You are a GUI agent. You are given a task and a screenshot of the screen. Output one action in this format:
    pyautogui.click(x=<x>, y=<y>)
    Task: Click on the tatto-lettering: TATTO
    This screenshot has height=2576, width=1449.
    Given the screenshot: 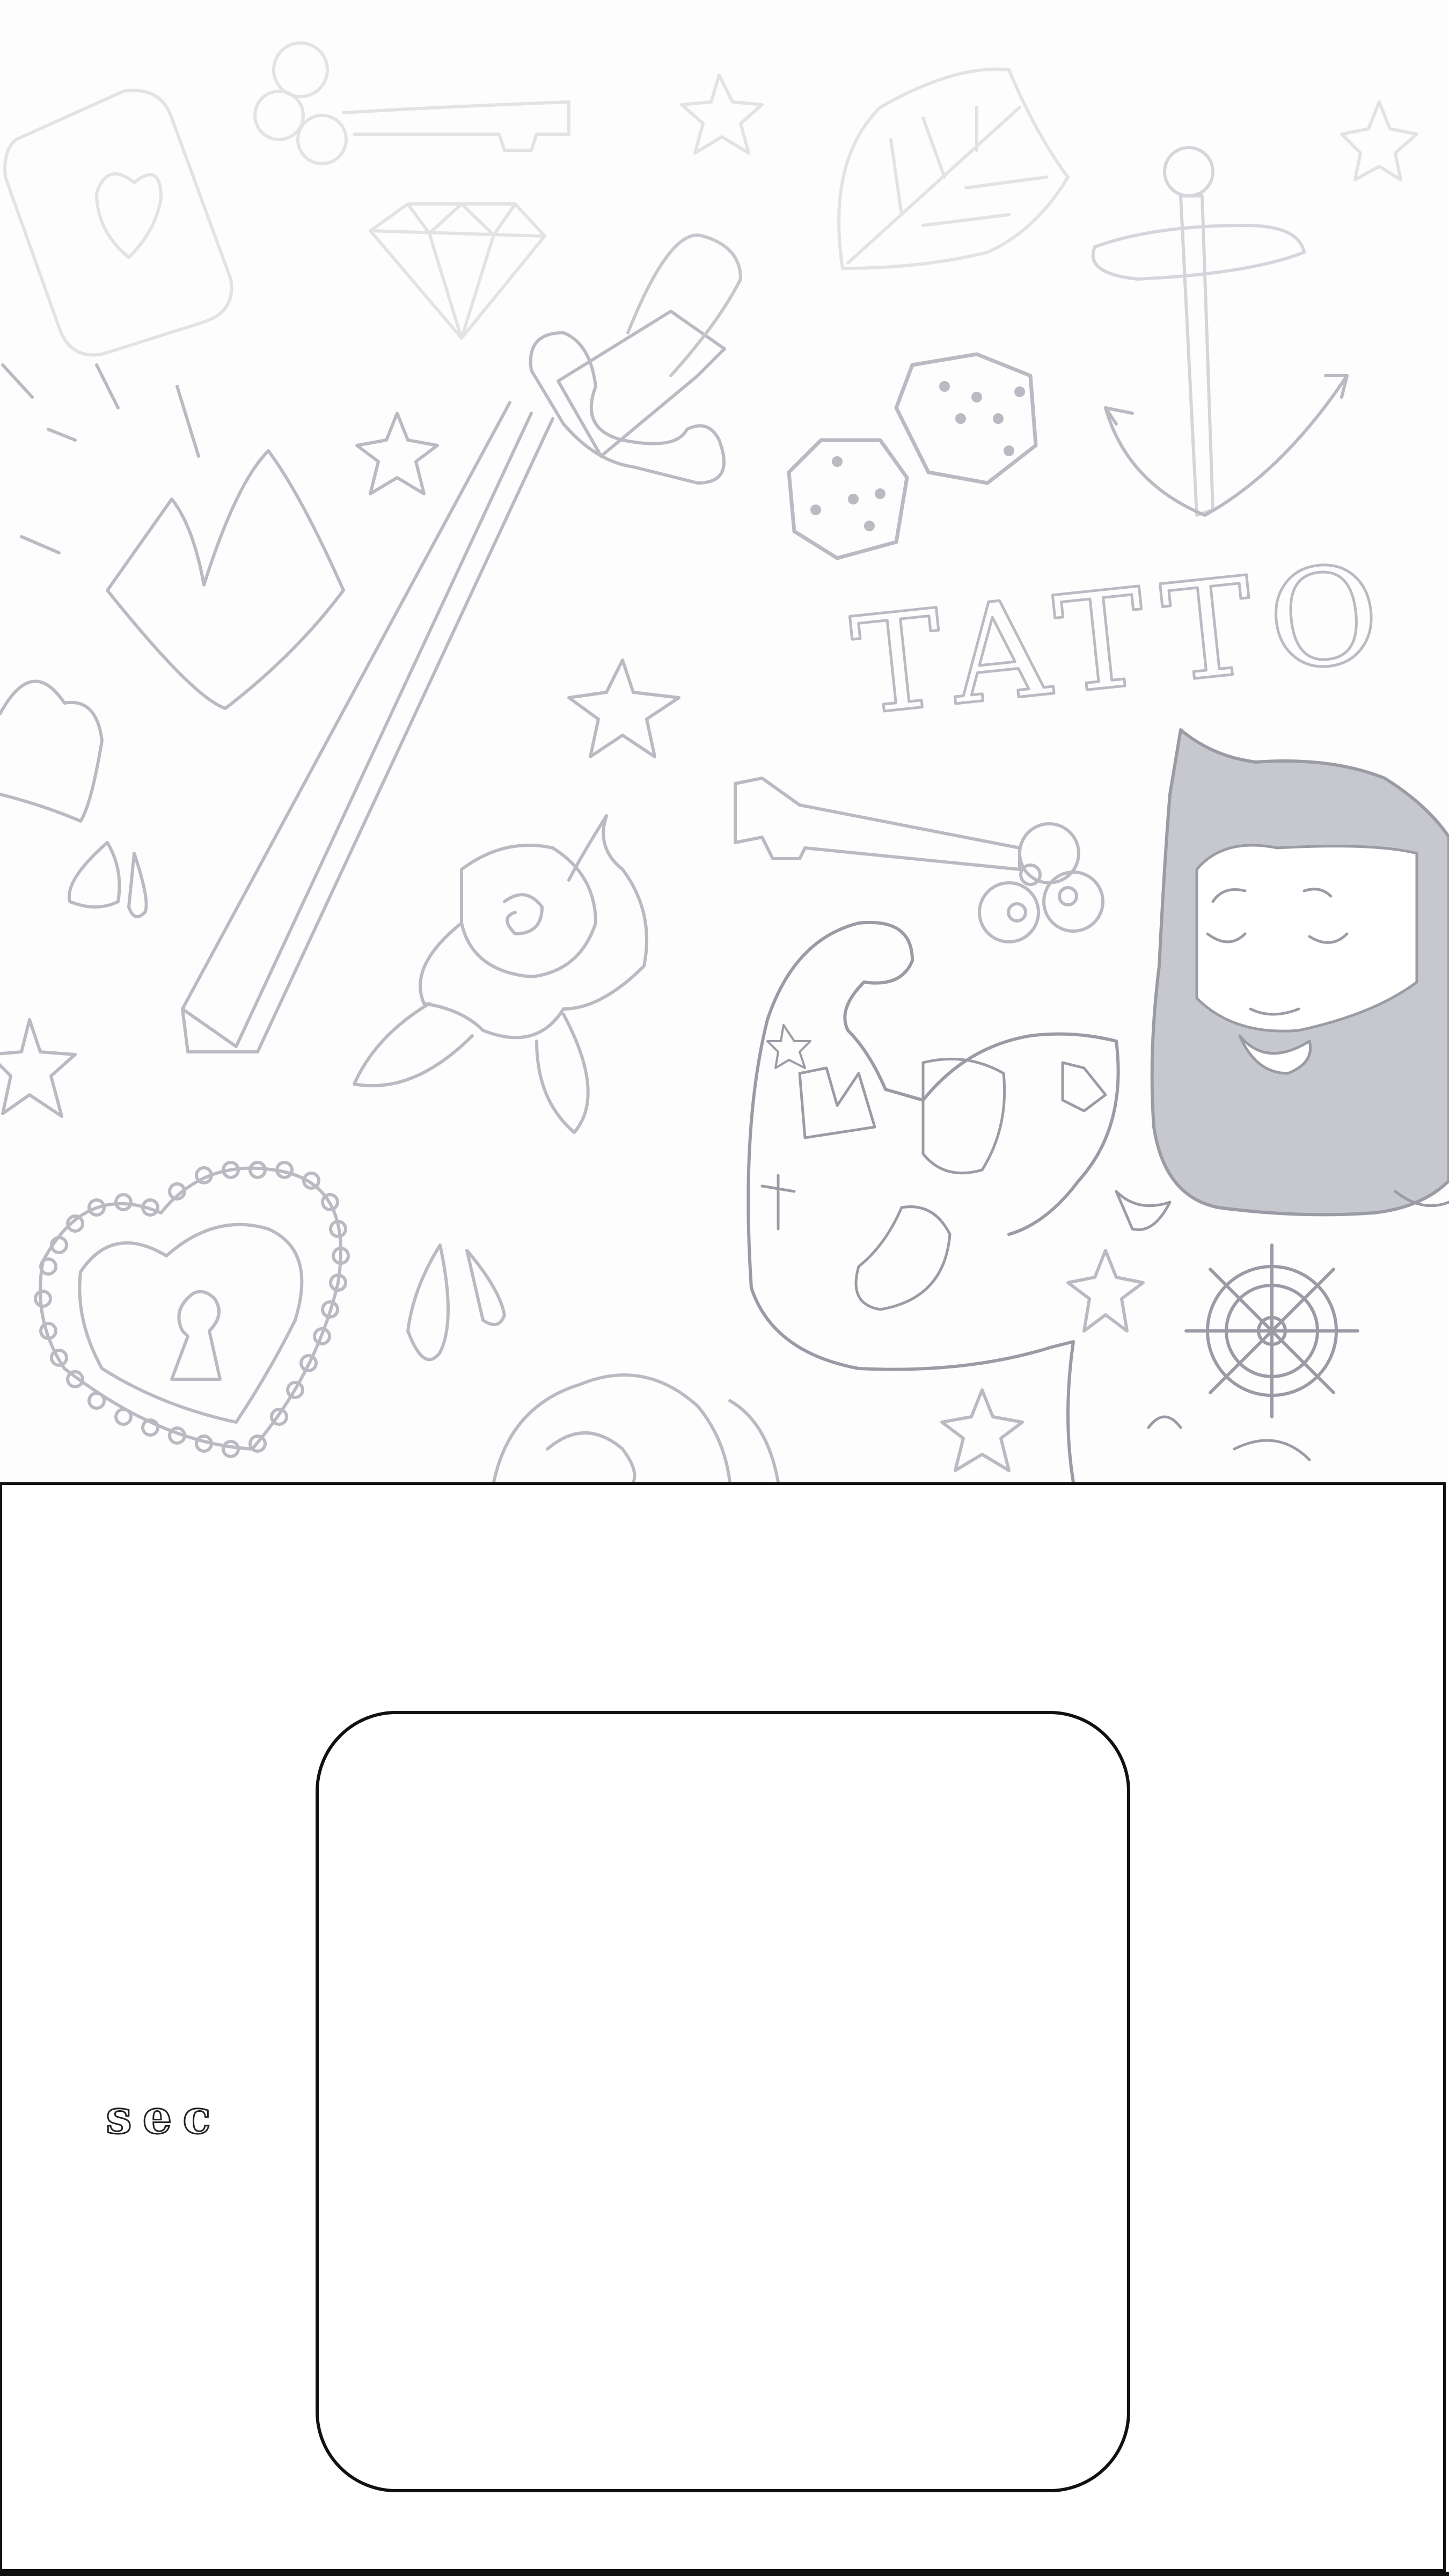 What is the action you would take?
    pyautogui.click(x=1124, y=639)
    